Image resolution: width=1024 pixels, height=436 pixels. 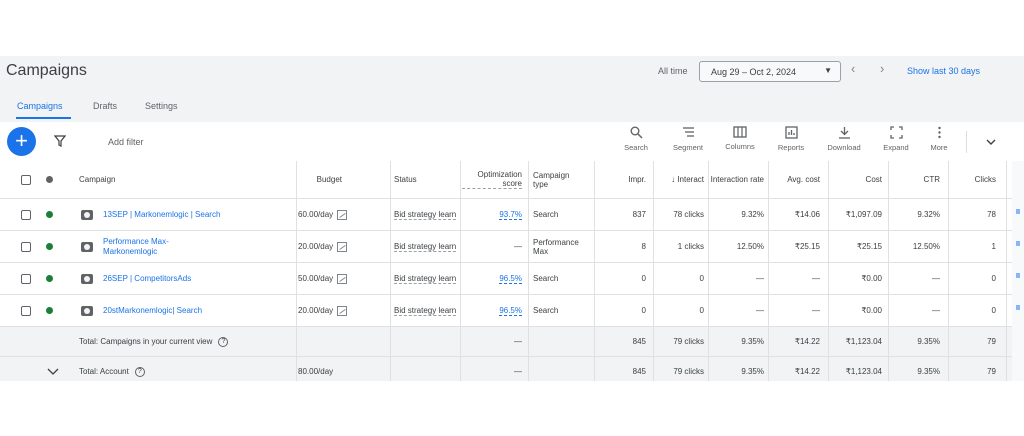 I want to click on optimization-score-link: 93.7%, so click(x=510, y=215).